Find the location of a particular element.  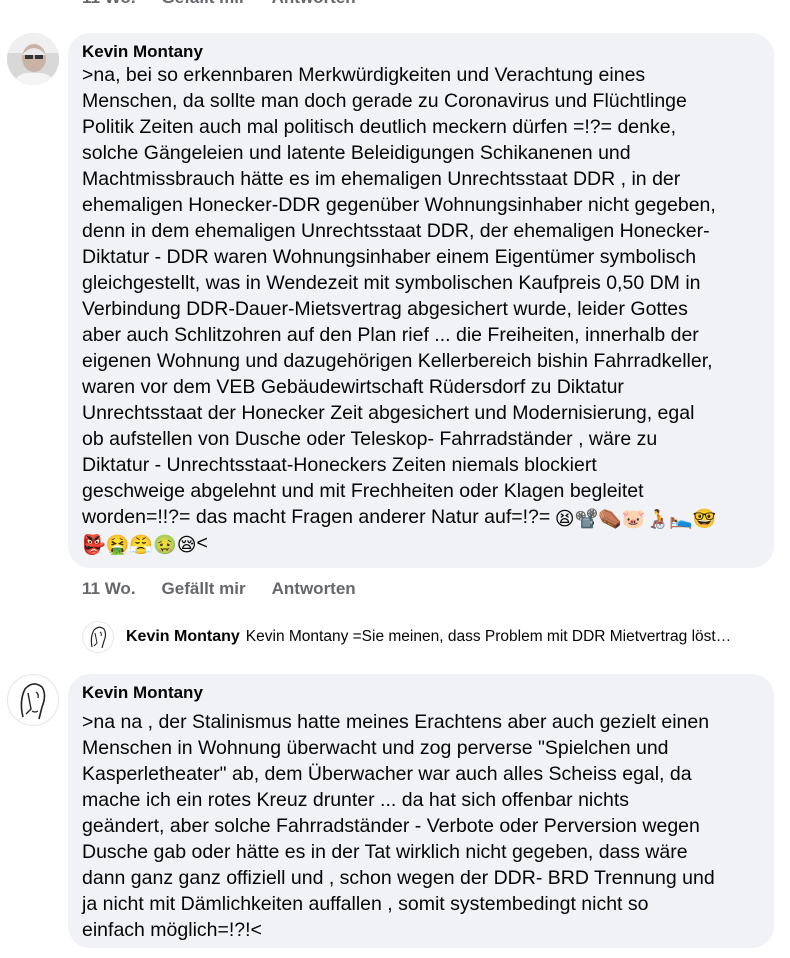

film-projector-icon: 📽️ is located at coordinates (586, 519).